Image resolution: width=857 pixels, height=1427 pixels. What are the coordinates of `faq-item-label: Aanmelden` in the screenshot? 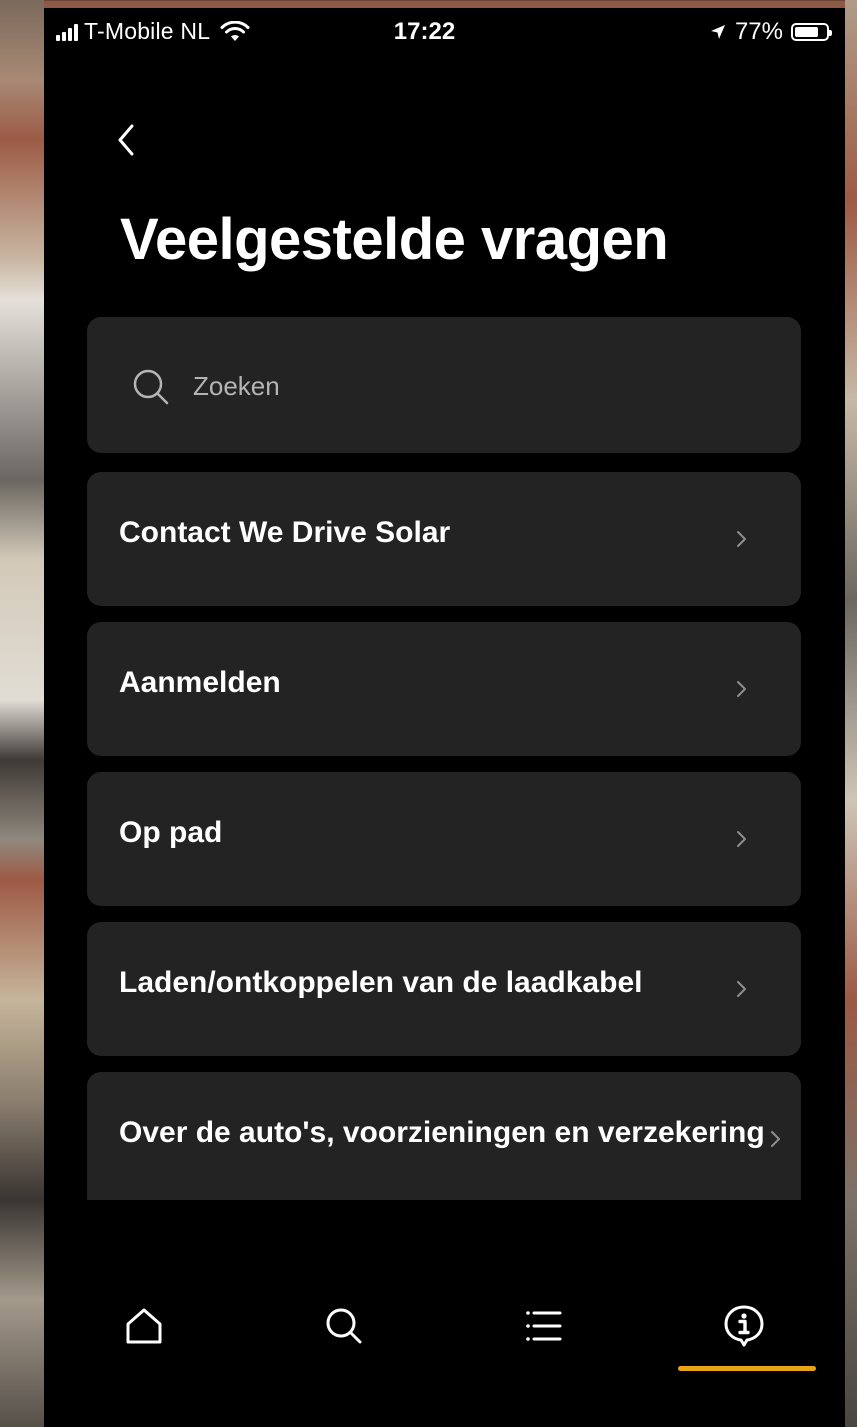 It's located at (200, 682).